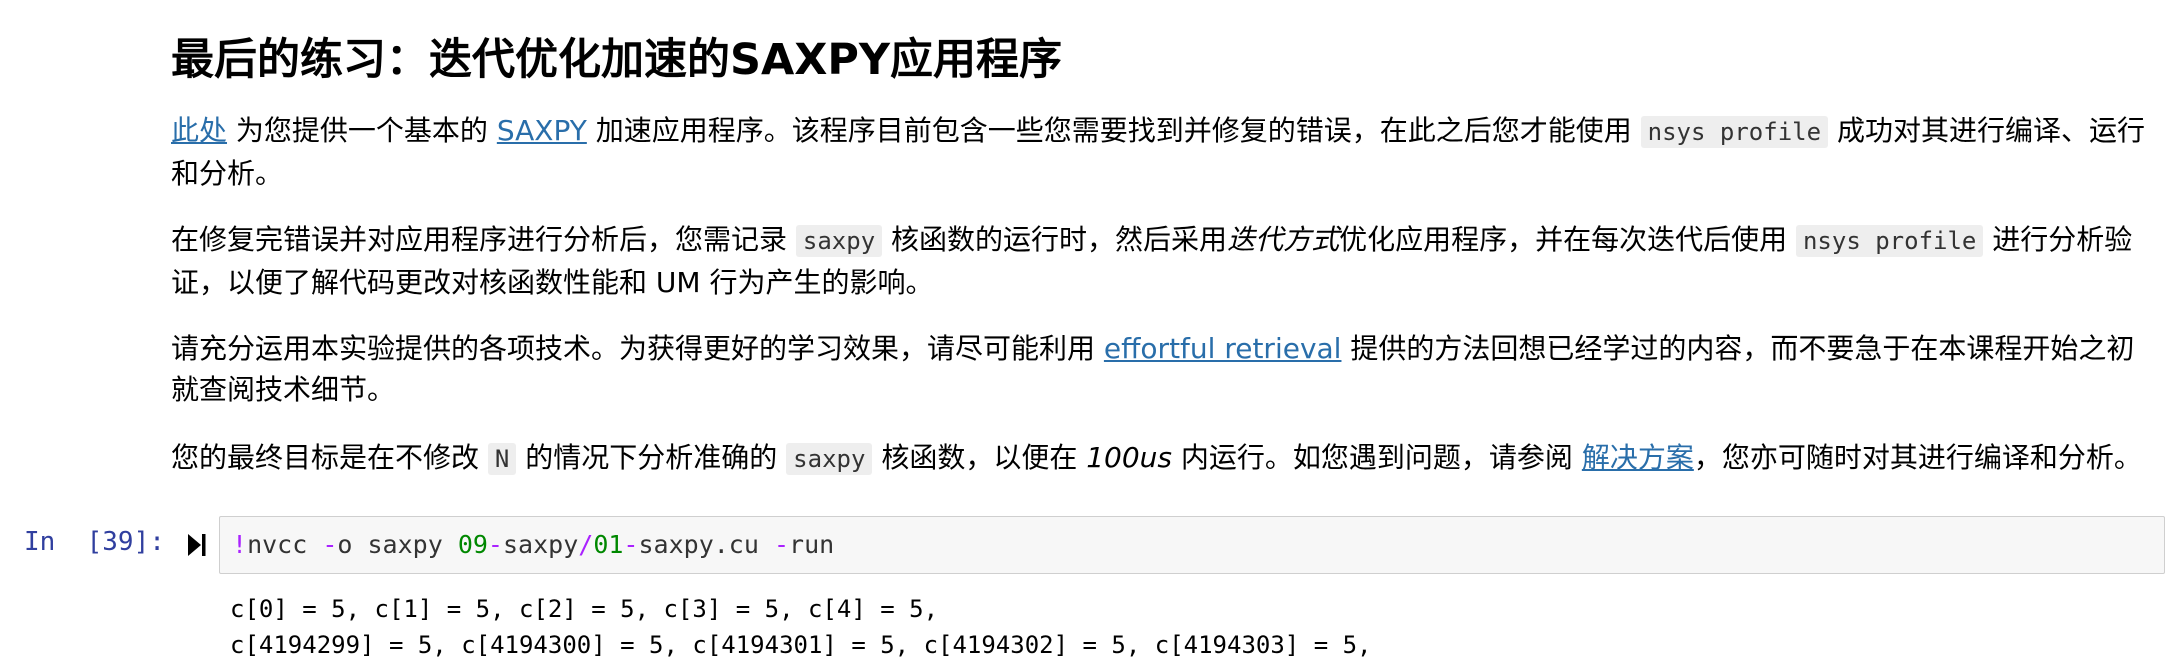 Image resolution: width=2180 pixels, height=670 pixels. Describe the element at coordinates (1192, 545) in the screenshot. I see `code-input-area: !nvcc -o saxpy 09-saxpy/01-saxpy.cu -run` at that location.